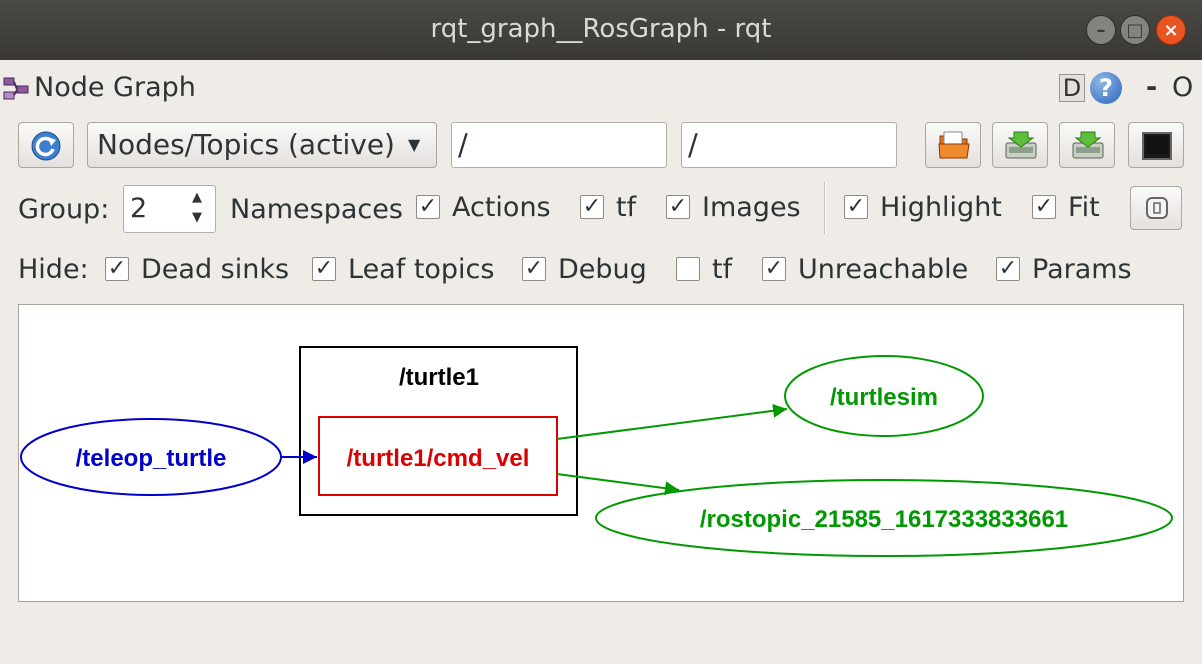 This screenshot has height=664, width=1202. I want to click on refresh-icon, so click(46, 148).